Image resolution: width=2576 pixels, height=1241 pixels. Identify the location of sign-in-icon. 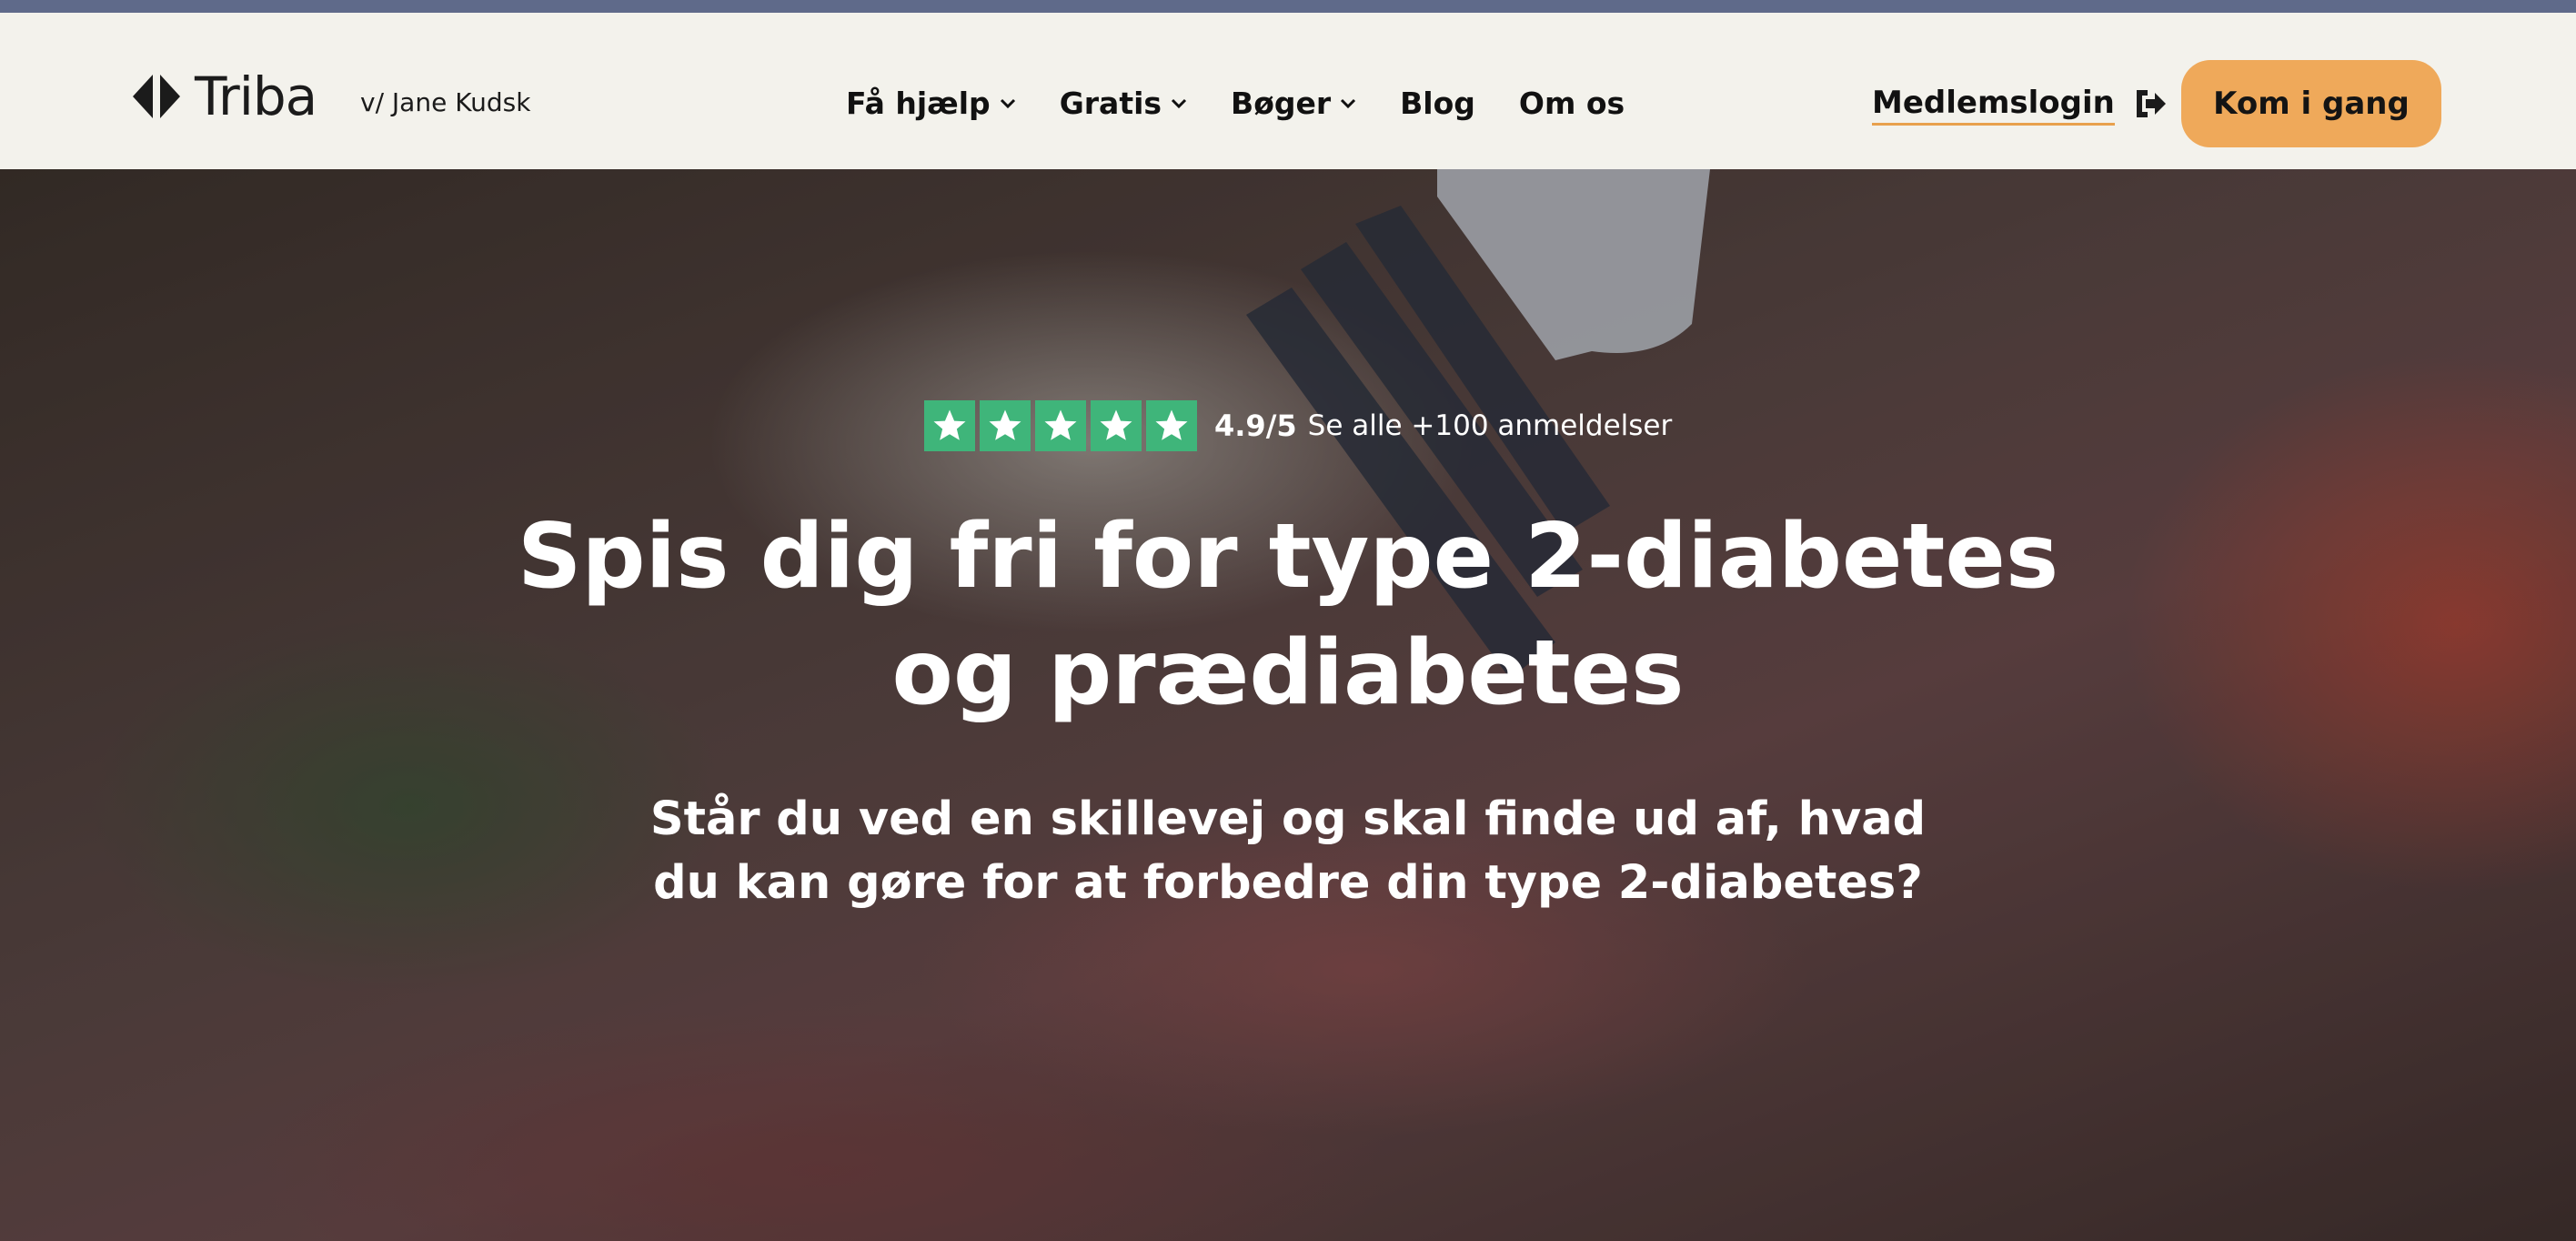
(2151, 103).